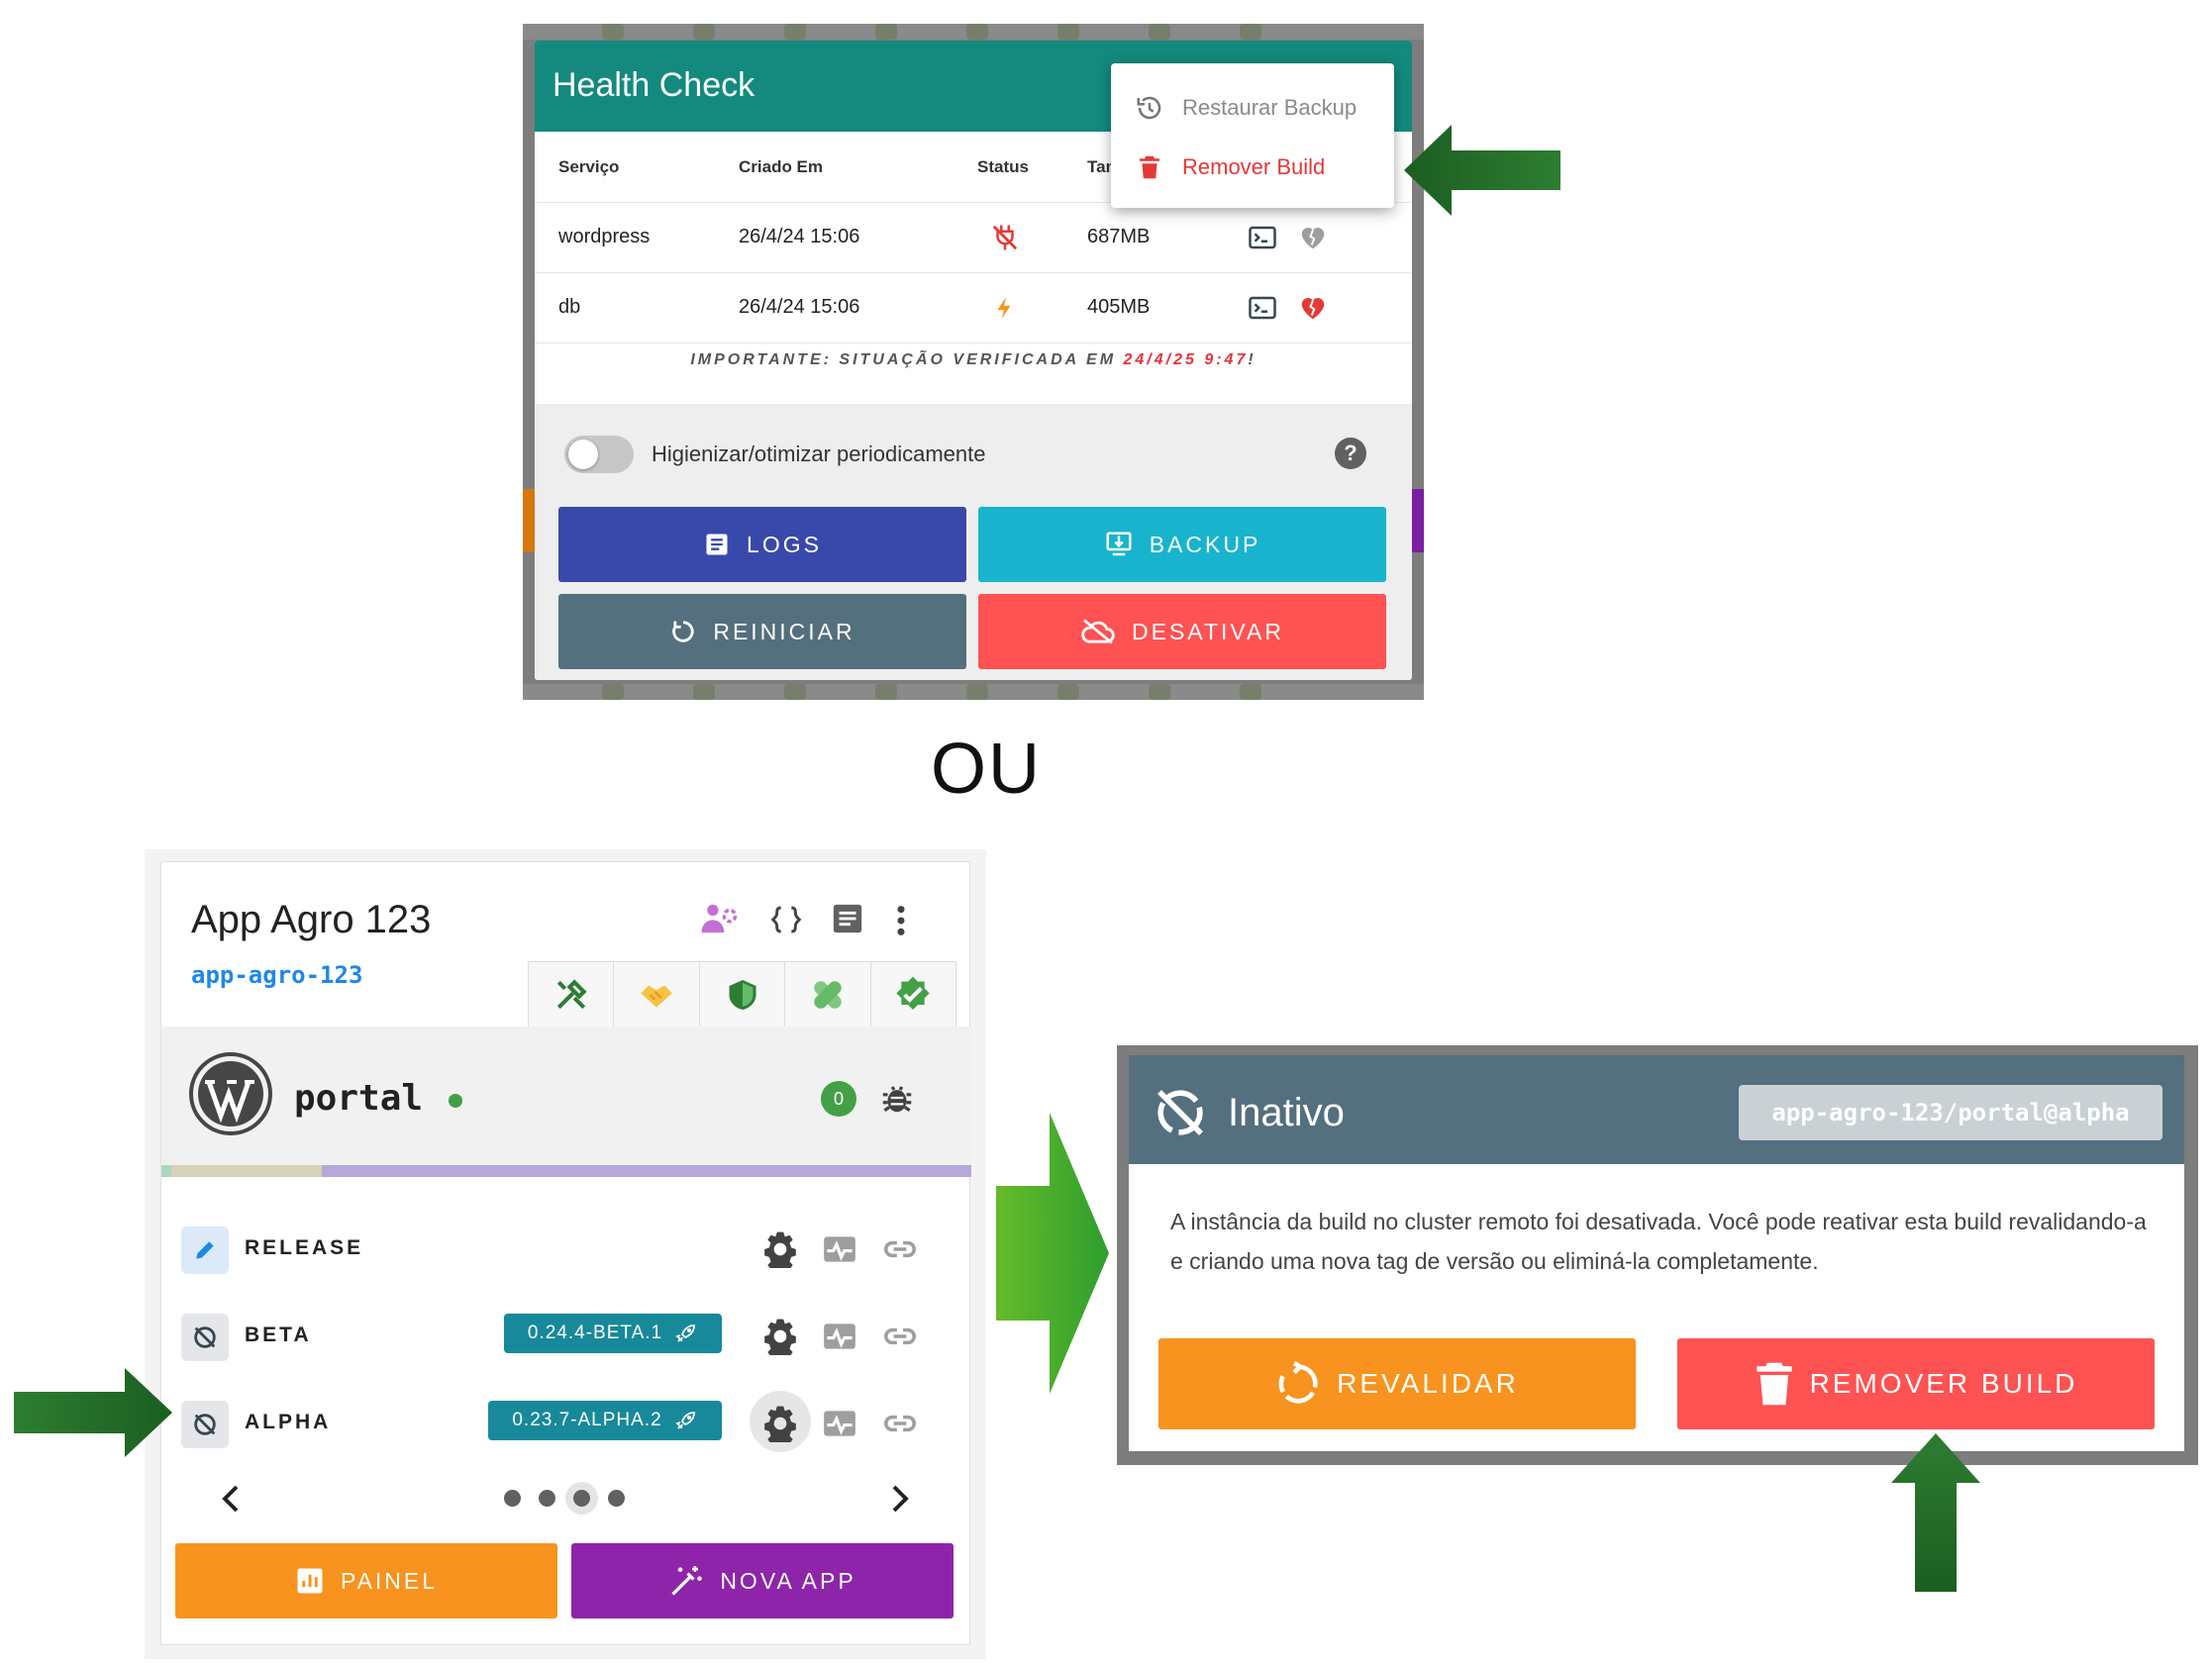 Image resolution: width=2212 pixels, height=1665 pixels. Describe the element at coordinates (589, 166) in the screenshot. I see `column-header: Serviço` at that location.